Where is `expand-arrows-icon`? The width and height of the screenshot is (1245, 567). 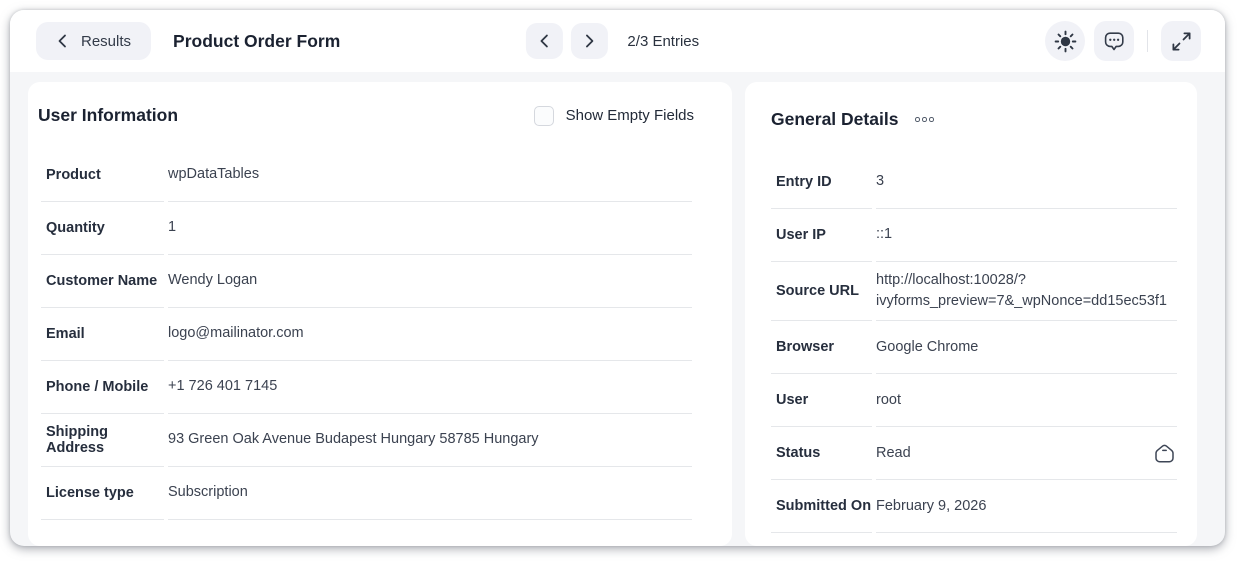
expand-arrows-icon is located at coordinates (1181, 41).